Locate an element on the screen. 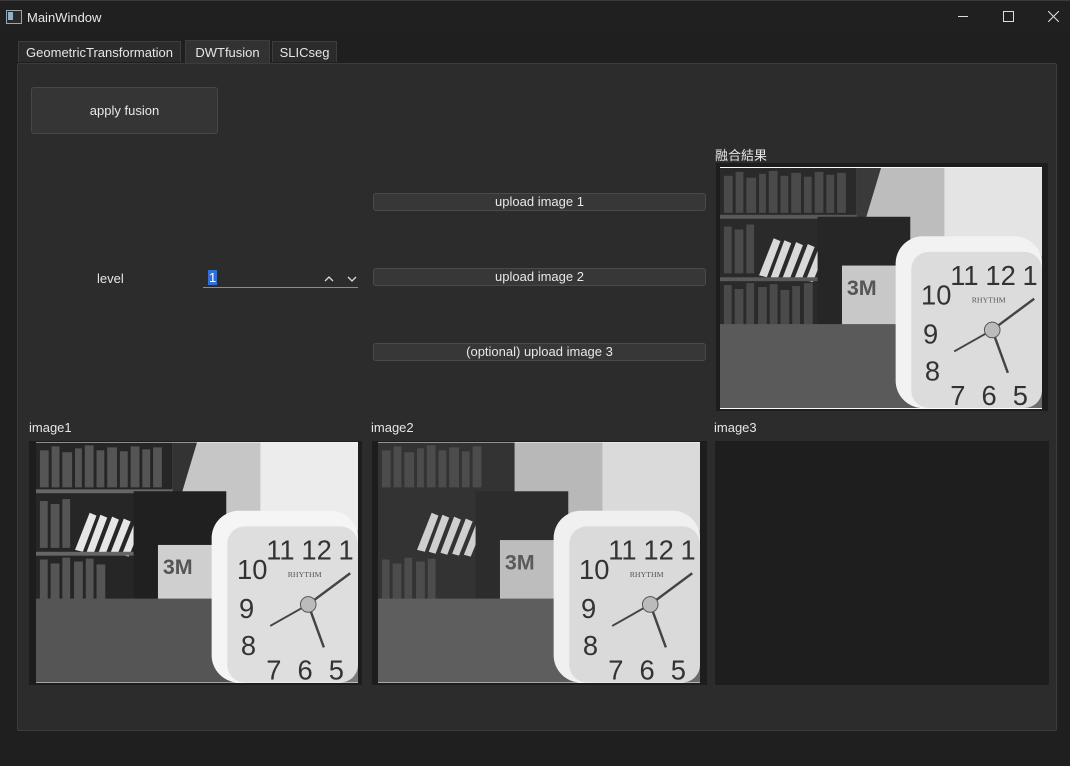 This screenshot has height=766, width=1070. tab-geometric-transformation: GeometricTransformation is located at coordinates (99, 51).